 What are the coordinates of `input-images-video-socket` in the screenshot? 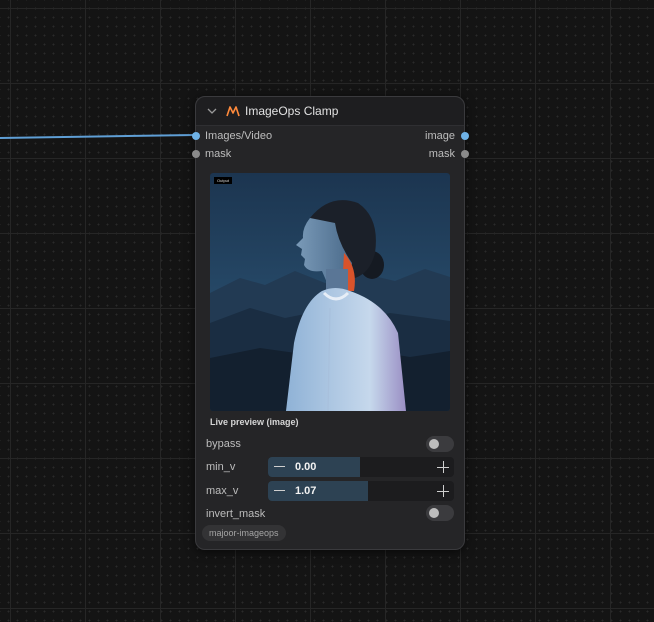 It's located at (196, 136).